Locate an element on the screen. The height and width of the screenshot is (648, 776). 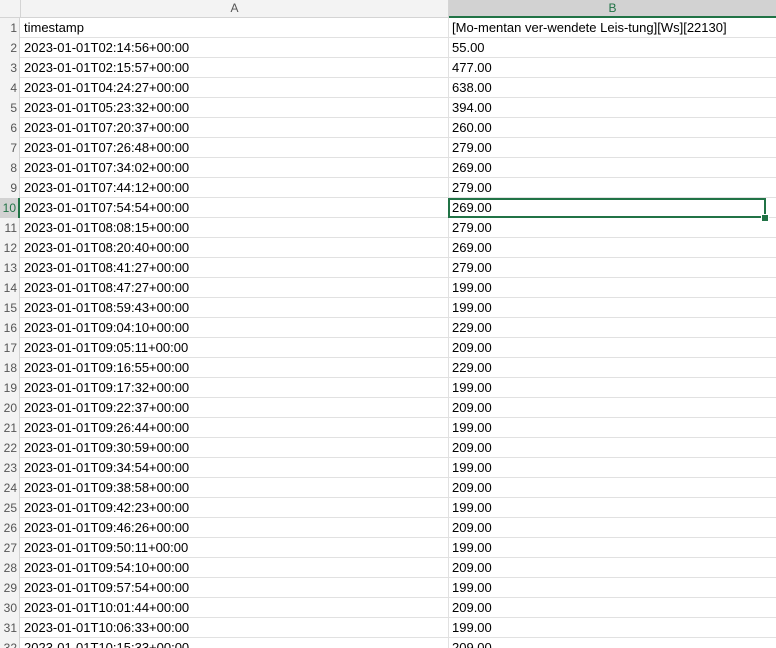
cell-value: 394.00 is located at coordinates (612, 108).